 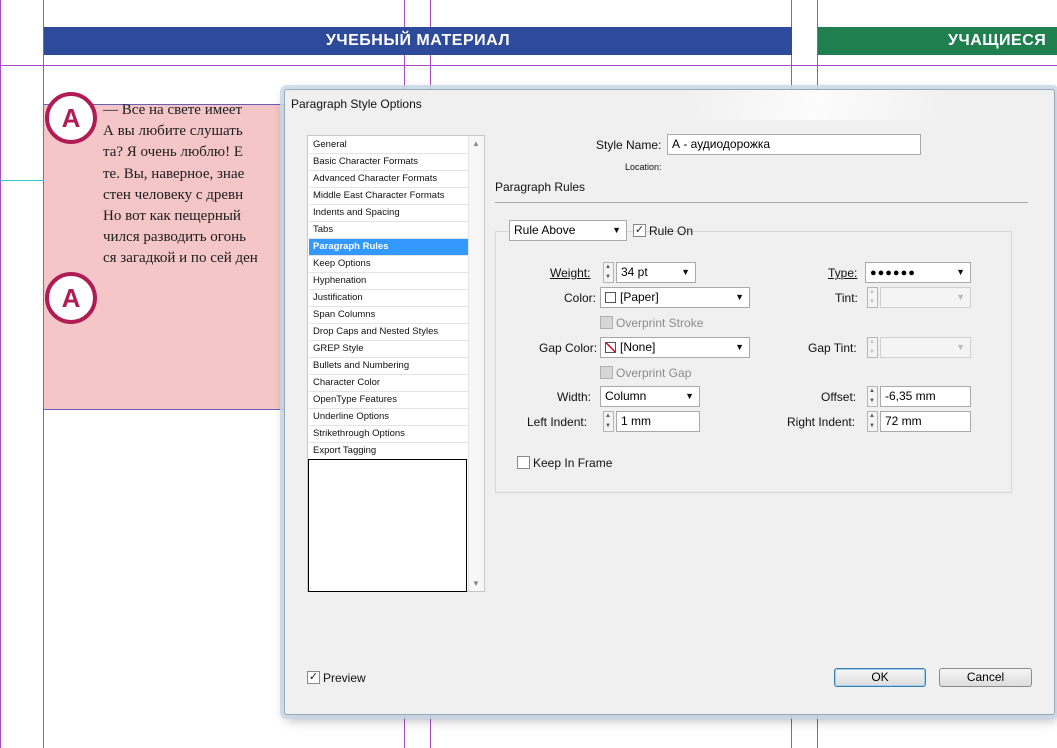 What do you see at coordinates (174, 237) in the screenshot?
I see `text-line: чился разводить огонь` at bounding box center [174, 237].